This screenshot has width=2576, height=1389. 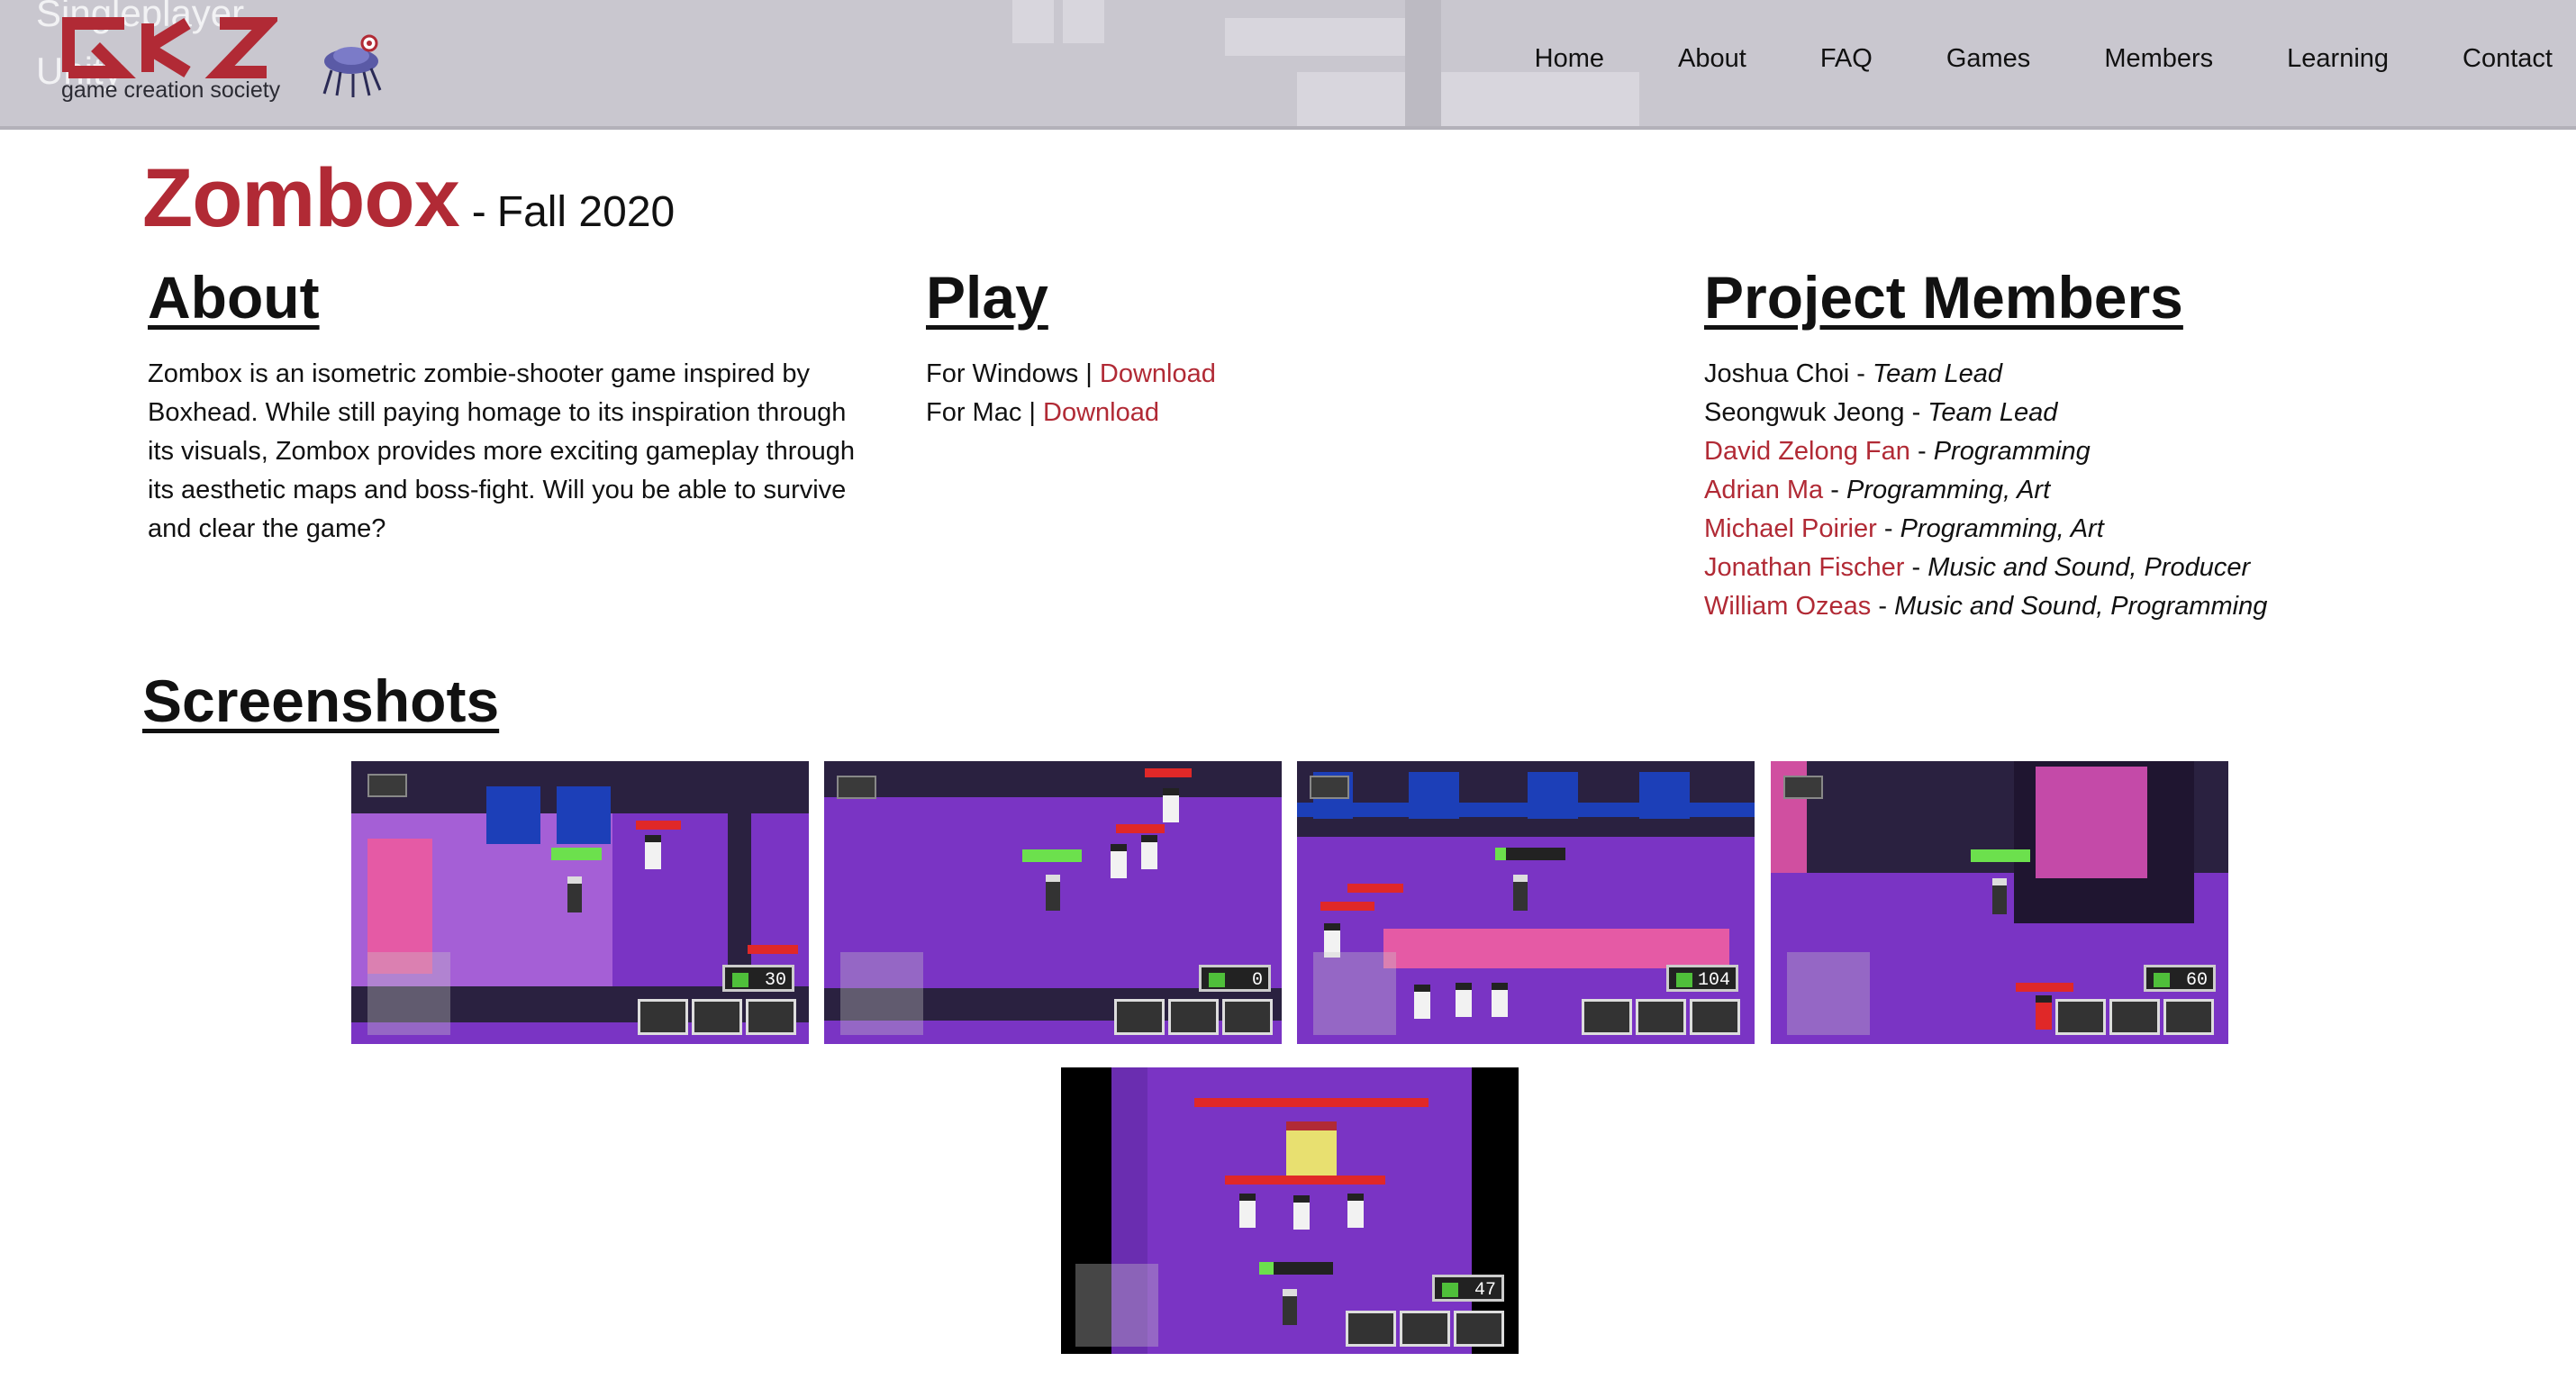 What do you see at coordinates (1002, 374) in the screenshot?
I see `platform-label: For Windows` at bounding box center [1002, 374].